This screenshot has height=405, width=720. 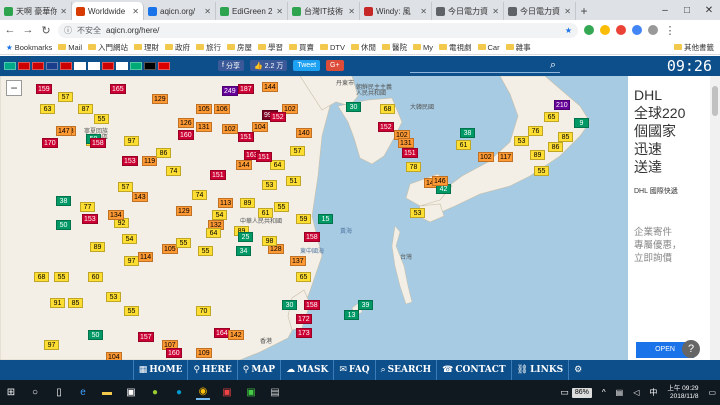 What do you see at coordinates (118, 89) in the screenshot?
I see `aqi-marker: 165` at bounding box center [118, 89].